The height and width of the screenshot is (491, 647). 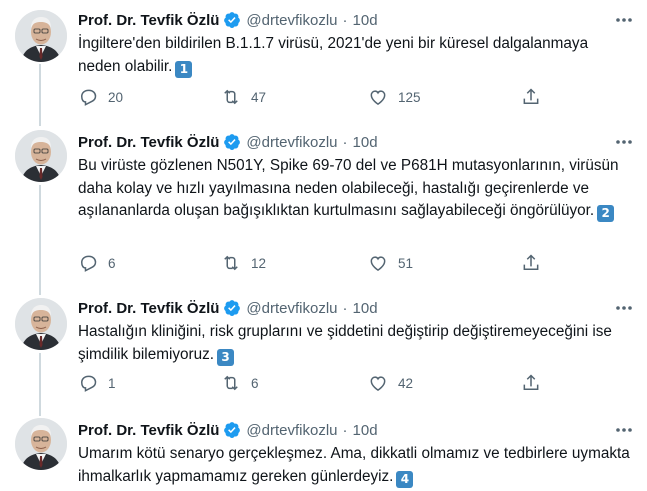 What do you see at coordinates (409, 97) in the screenshot?
I see `like-count: 125` at bounding box center [409, 97].